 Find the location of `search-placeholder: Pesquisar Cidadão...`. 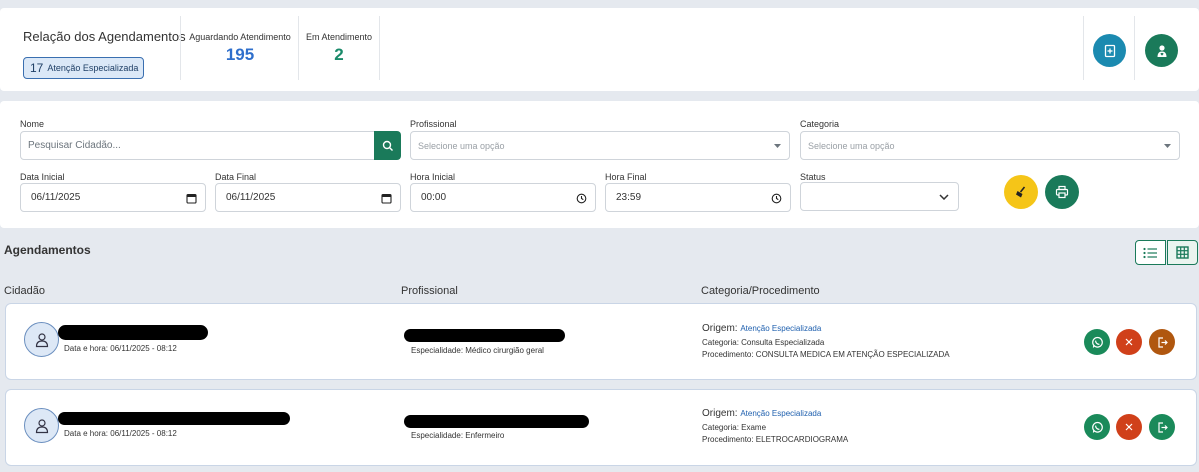

search-placeholder: Pesquisar Cidadão... is located at coordinates (74, 145).